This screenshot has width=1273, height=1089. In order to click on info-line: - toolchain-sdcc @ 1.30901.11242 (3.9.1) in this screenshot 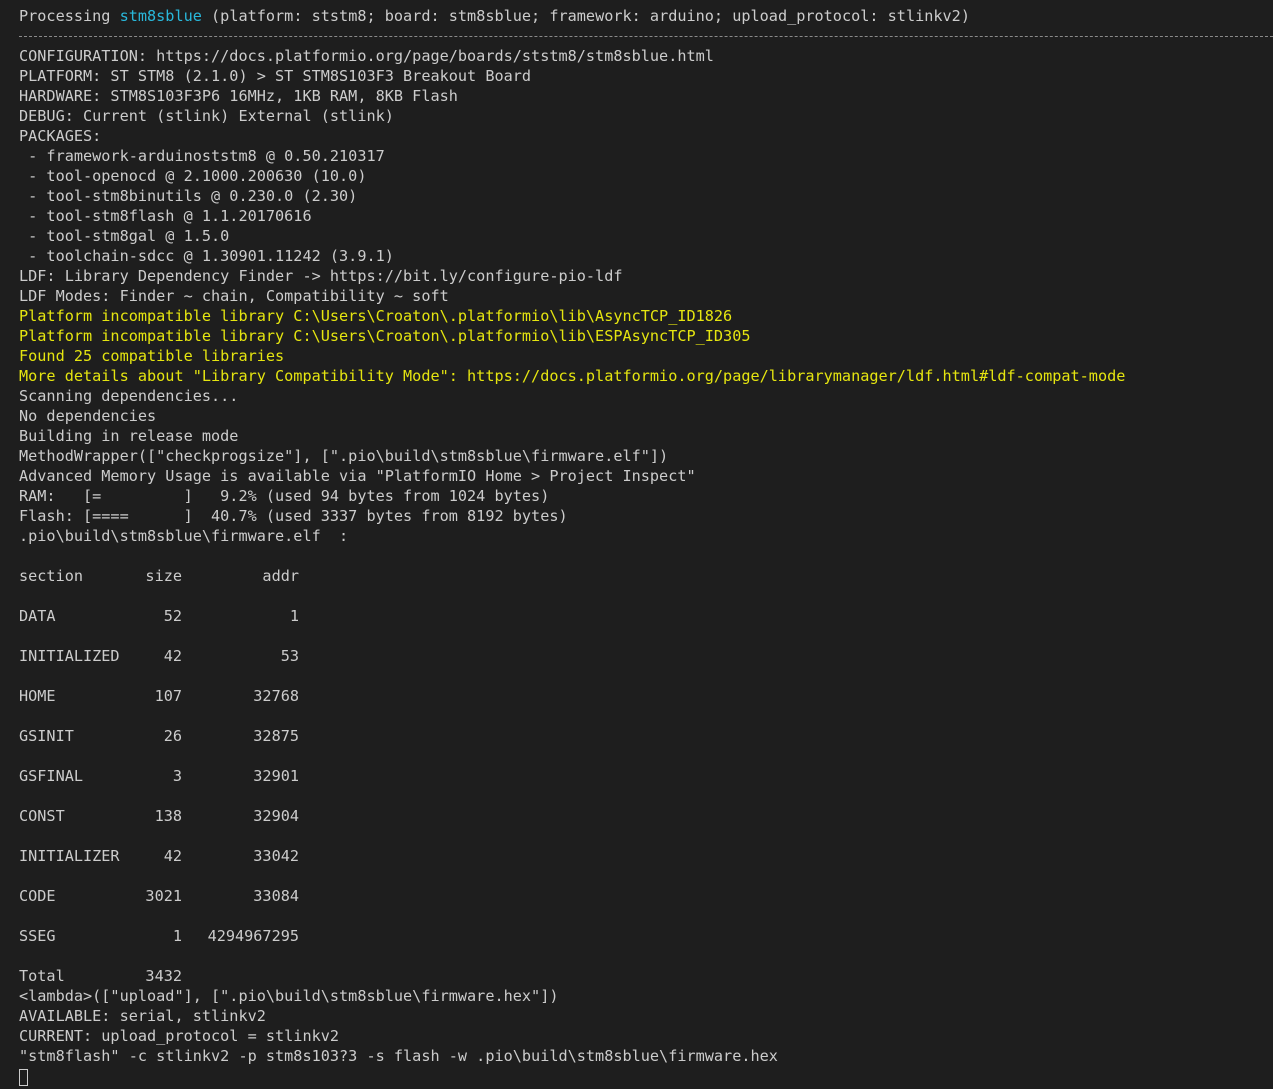, I will do `click(206, 256)`.